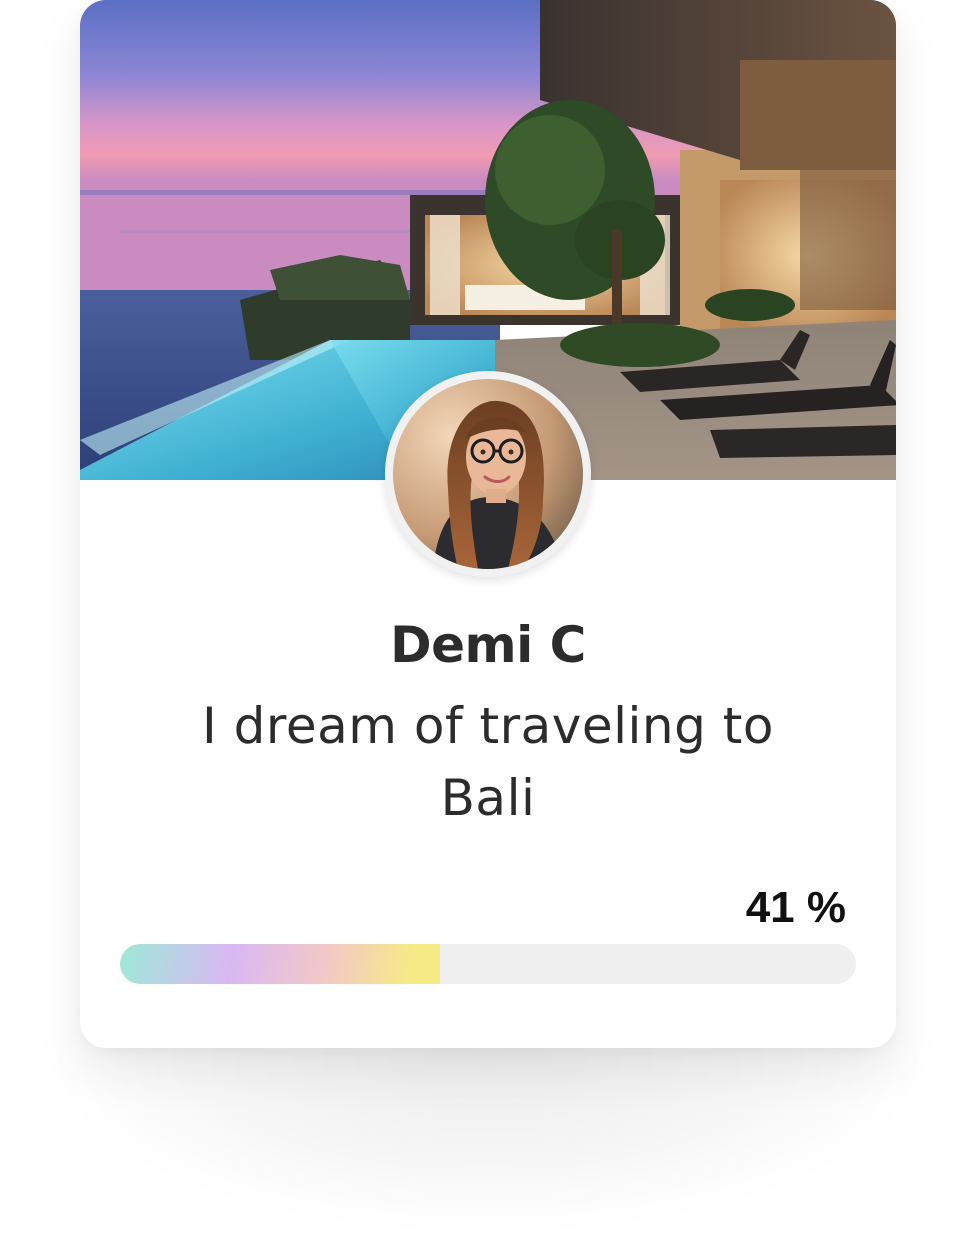 The width and height of the screenshot is (976, 1260). What do you see at coordinates (488, 645) in the screenshot?
I see `user-name: Demi C` at bounding box center [488, 645].